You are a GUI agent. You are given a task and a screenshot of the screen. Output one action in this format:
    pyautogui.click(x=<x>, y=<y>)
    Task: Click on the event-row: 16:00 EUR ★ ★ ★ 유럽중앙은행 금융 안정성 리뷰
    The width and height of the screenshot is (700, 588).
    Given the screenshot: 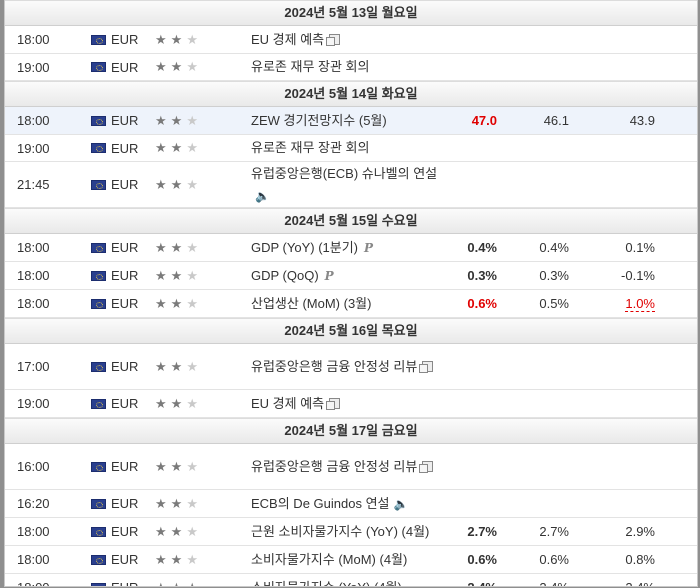 What is the action you would take?
    pyautogui.click(x=351, y=467)
    